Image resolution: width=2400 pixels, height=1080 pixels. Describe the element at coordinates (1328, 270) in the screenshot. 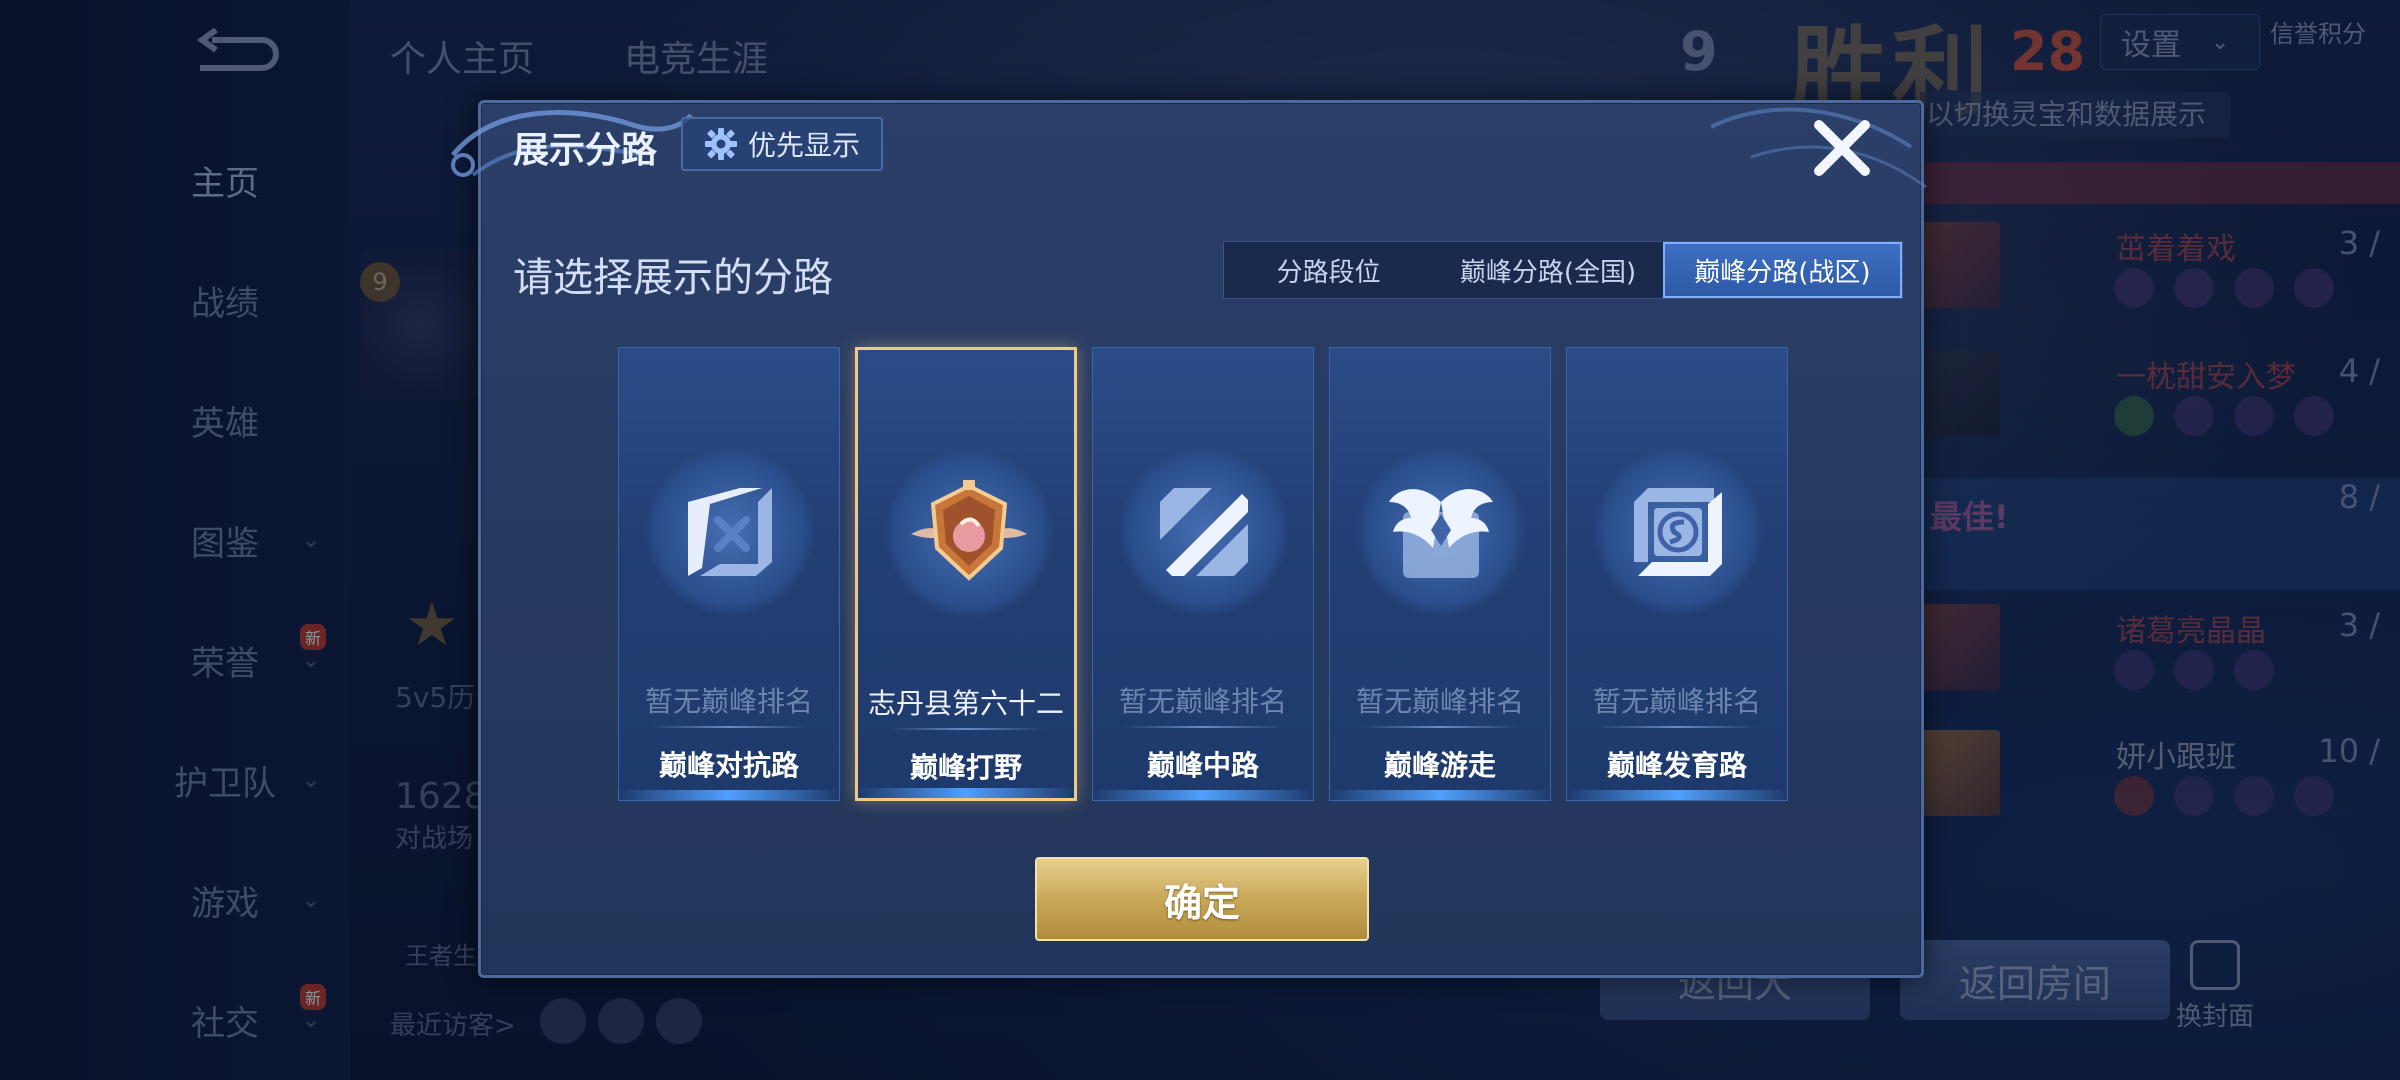

I see `tab-lane-rank: 分路段位` at that location.